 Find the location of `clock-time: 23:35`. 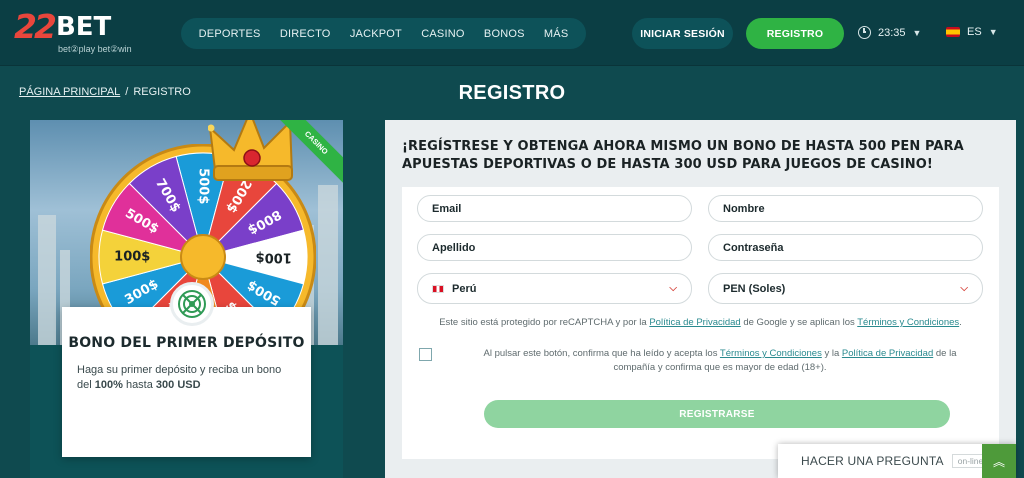

clock-time: 23:35 is located at coordinates (892, 32).